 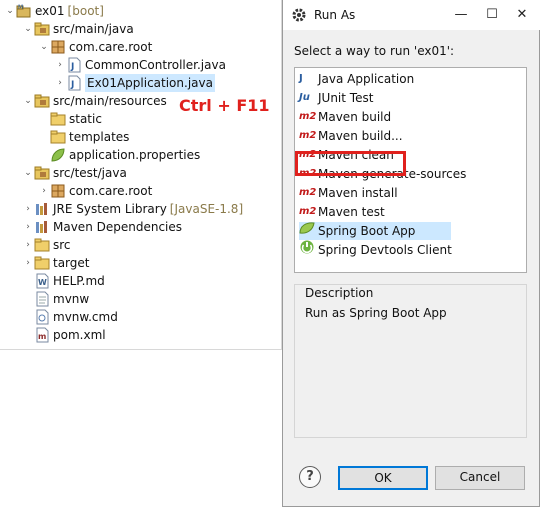 What do you see at coordinates (339, 293) in the screenshot?
I see `description-title: Description` at bounding box center [339, 293].